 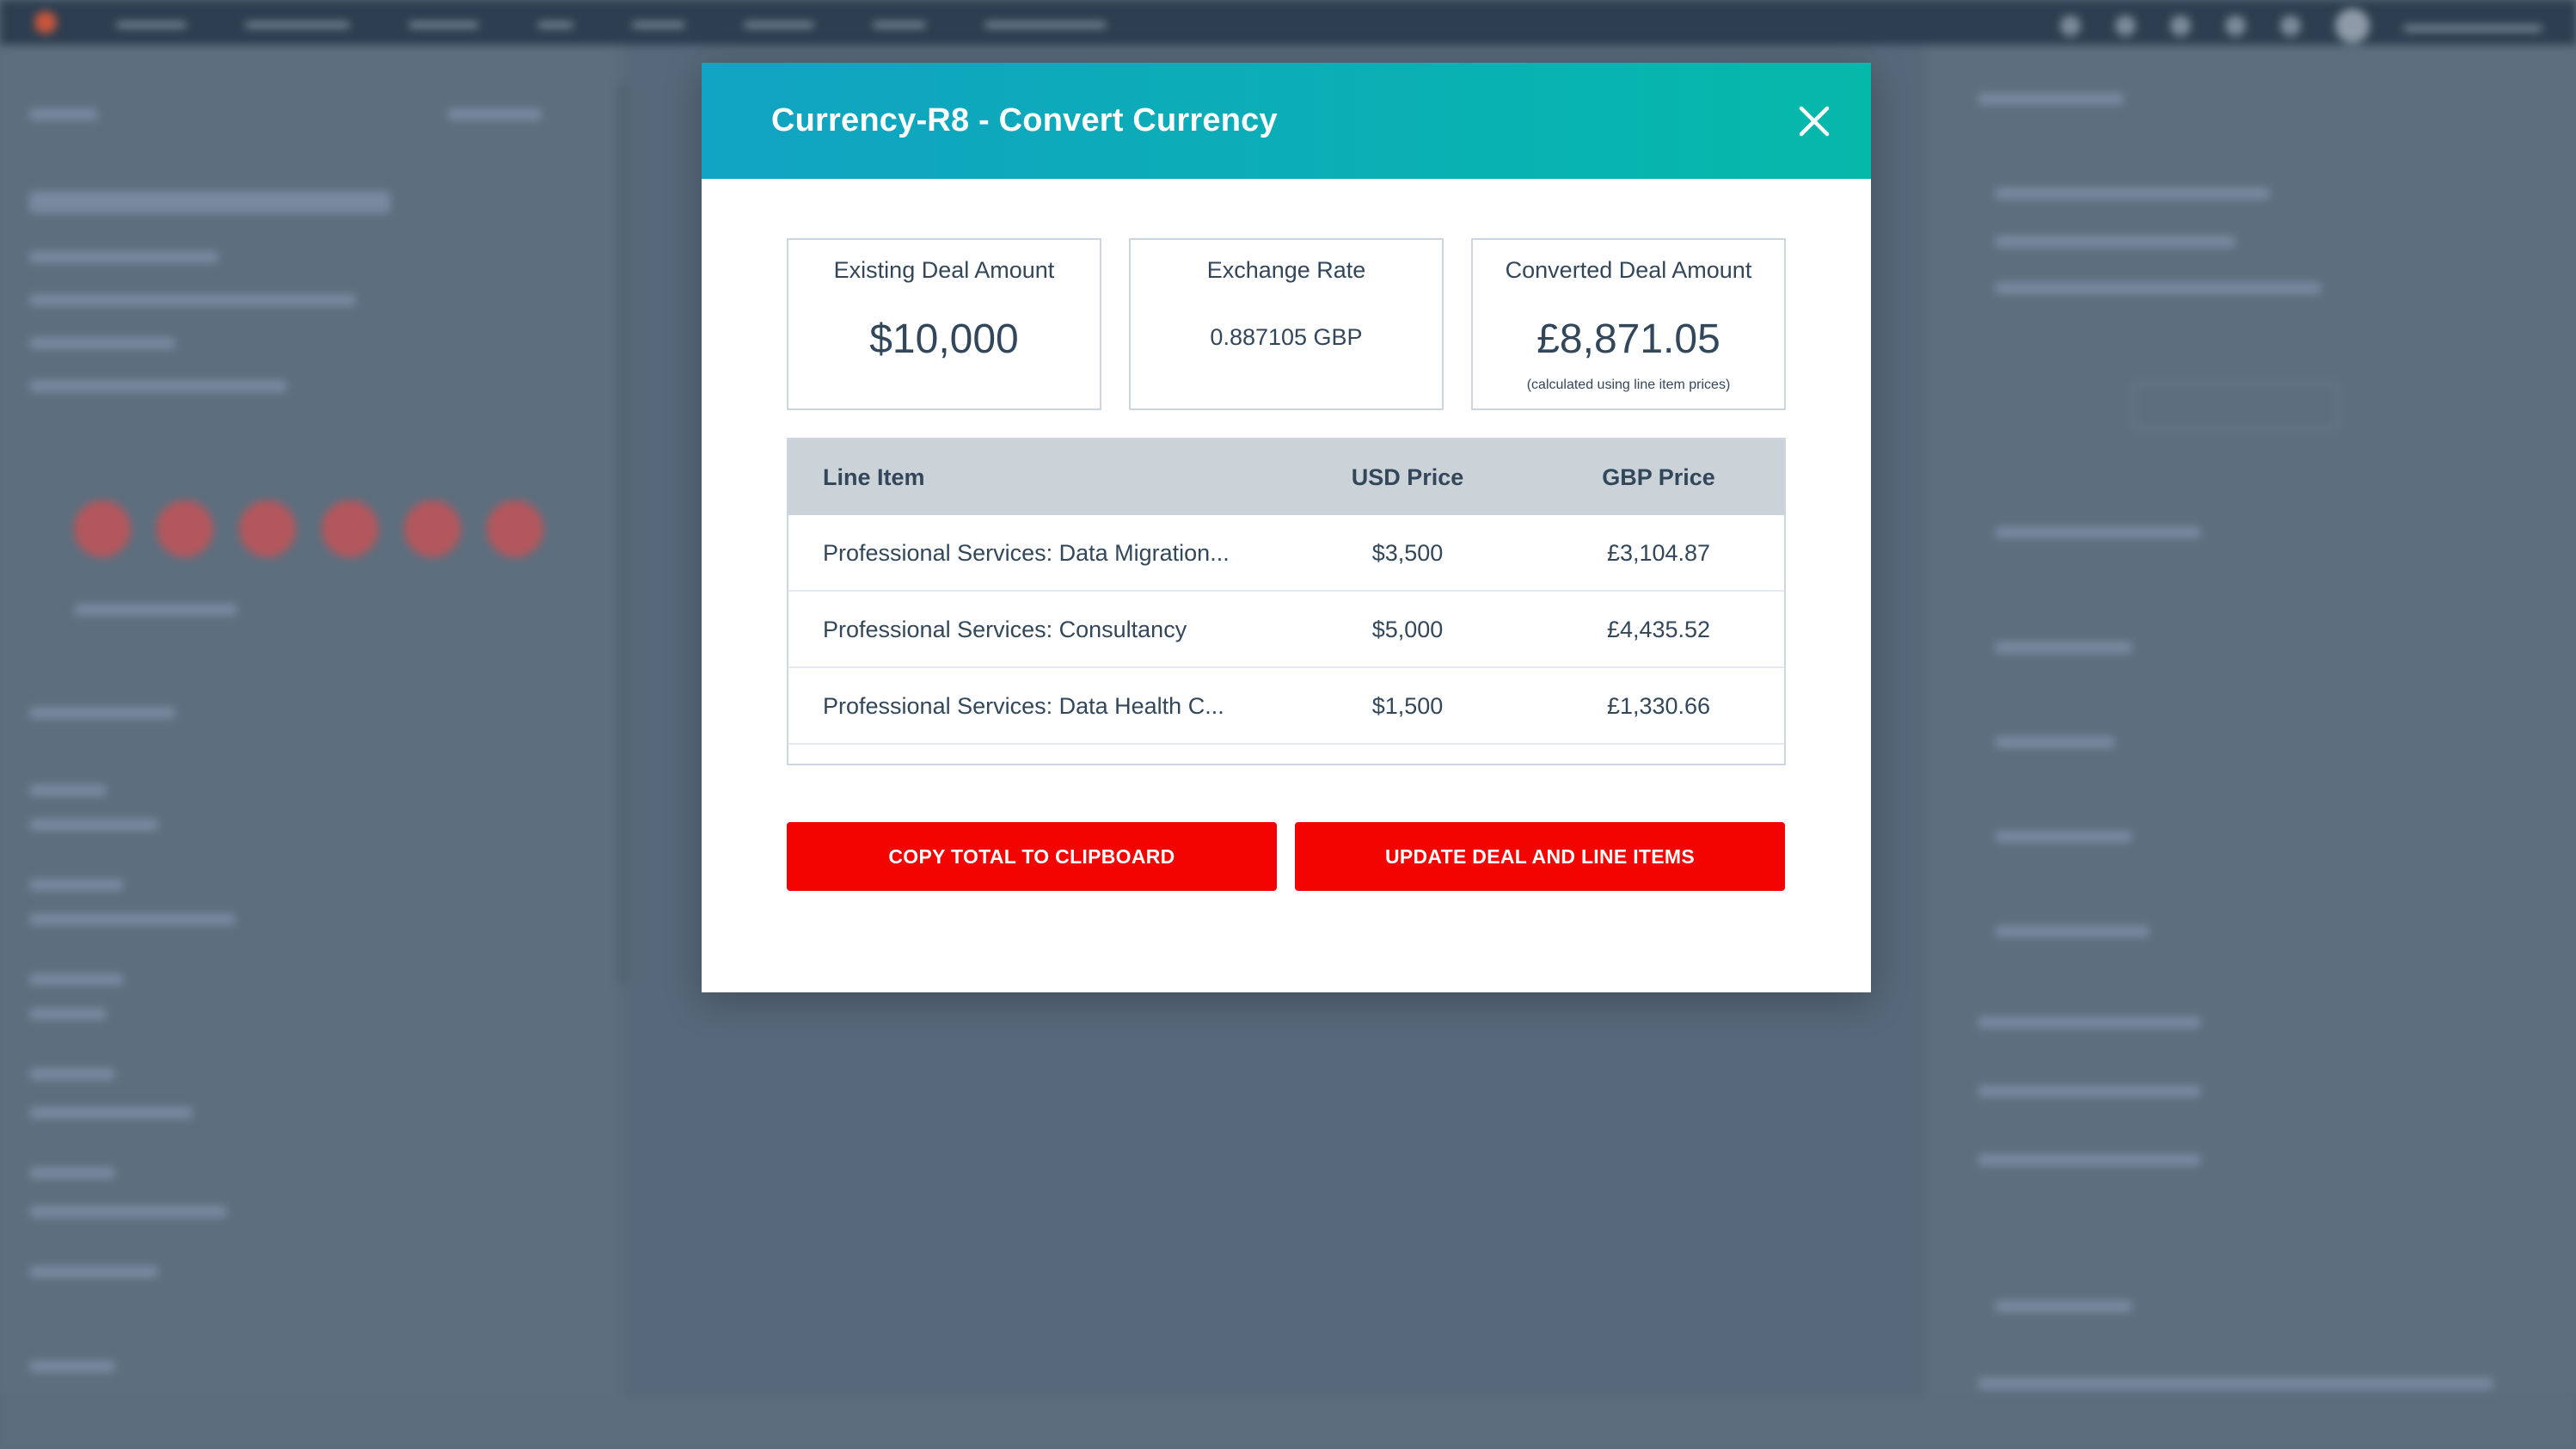 I want to click on help-icon, so click(x=2180, y=25).